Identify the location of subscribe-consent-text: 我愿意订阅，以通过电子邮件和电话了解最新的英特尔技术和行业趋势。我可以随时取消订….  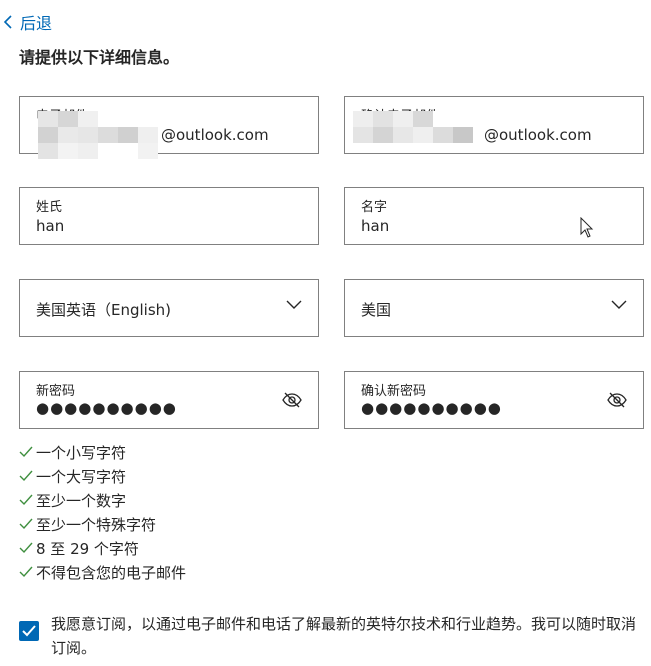
(344, 636).